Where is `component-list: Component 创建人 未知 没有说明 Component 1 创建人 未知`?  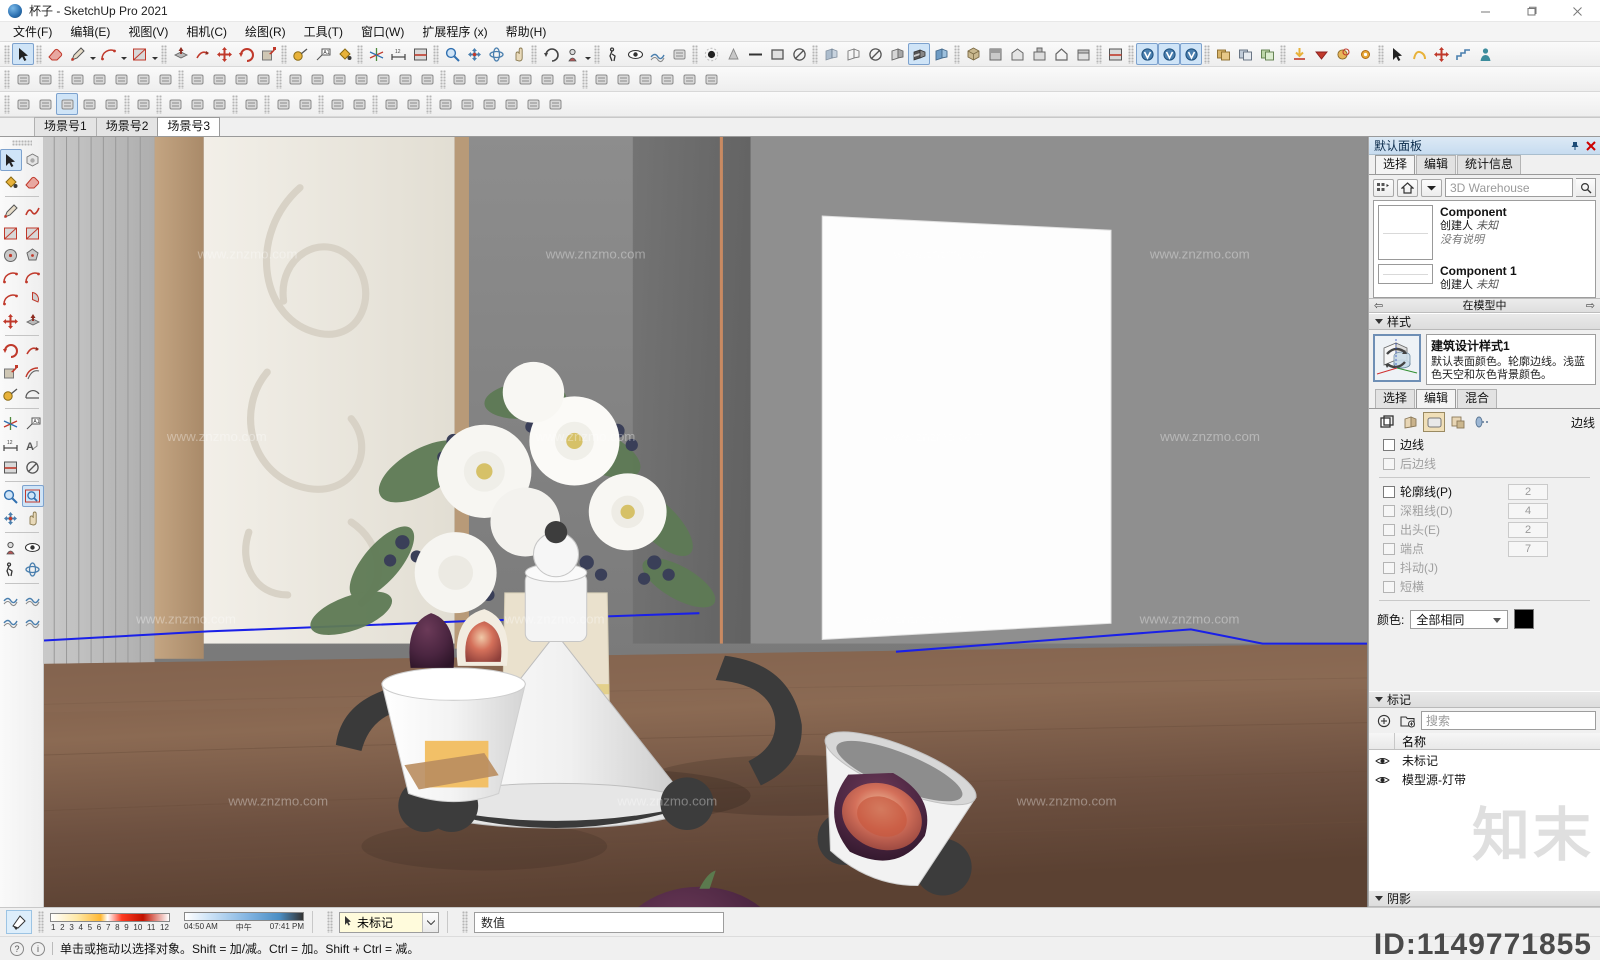
component-list: Component 创建人 未知 没有说明 Component 1 创建人 未知 is located at coordinates (1484, 249).